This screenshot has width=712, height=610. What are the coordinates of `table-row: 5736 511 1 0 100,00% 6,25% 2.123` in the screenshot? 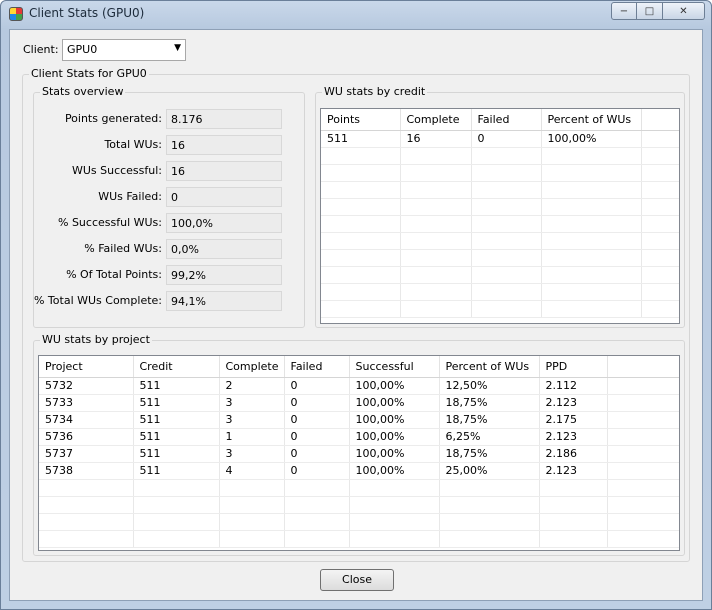 It's located at (359, 437).